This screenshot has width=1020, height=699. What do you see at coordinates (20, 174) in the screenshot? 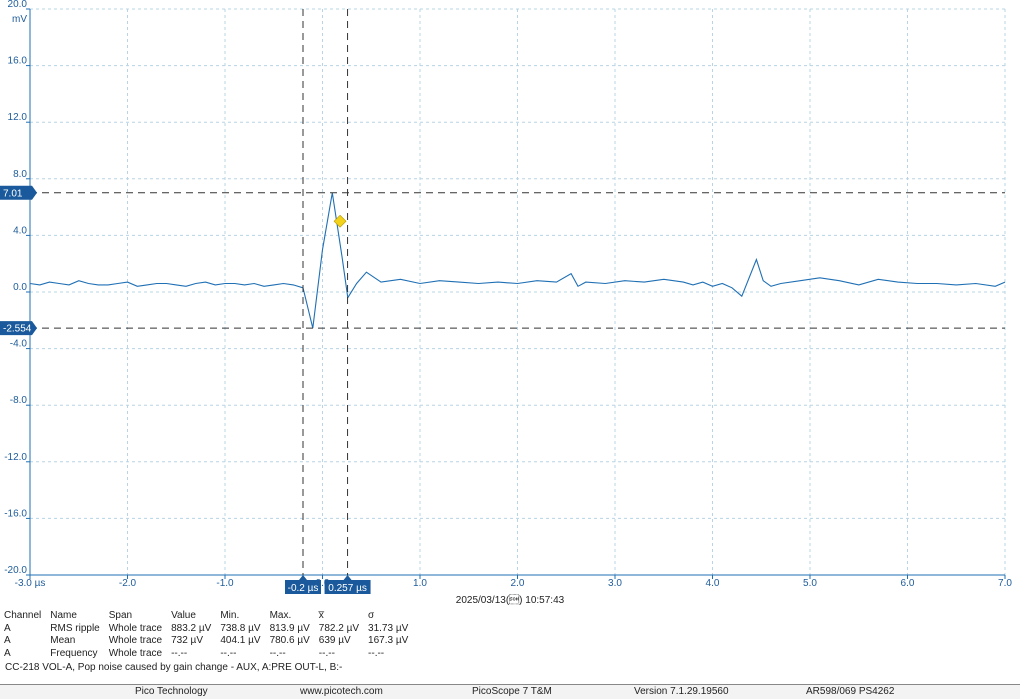
I see `y-tick-label: 8.0` at bounding box center [20, 174].